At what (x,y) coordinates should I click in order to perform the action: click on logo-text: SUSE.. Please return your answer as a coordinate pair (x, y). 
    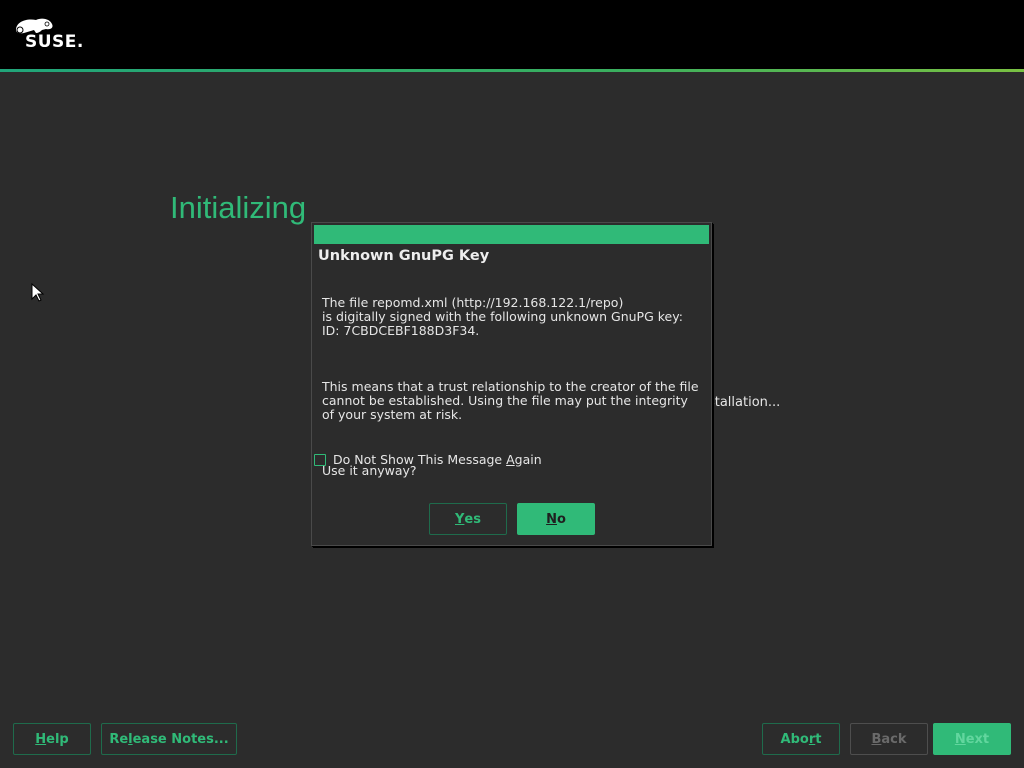
    Looking at the image, I should click on (54, 42).